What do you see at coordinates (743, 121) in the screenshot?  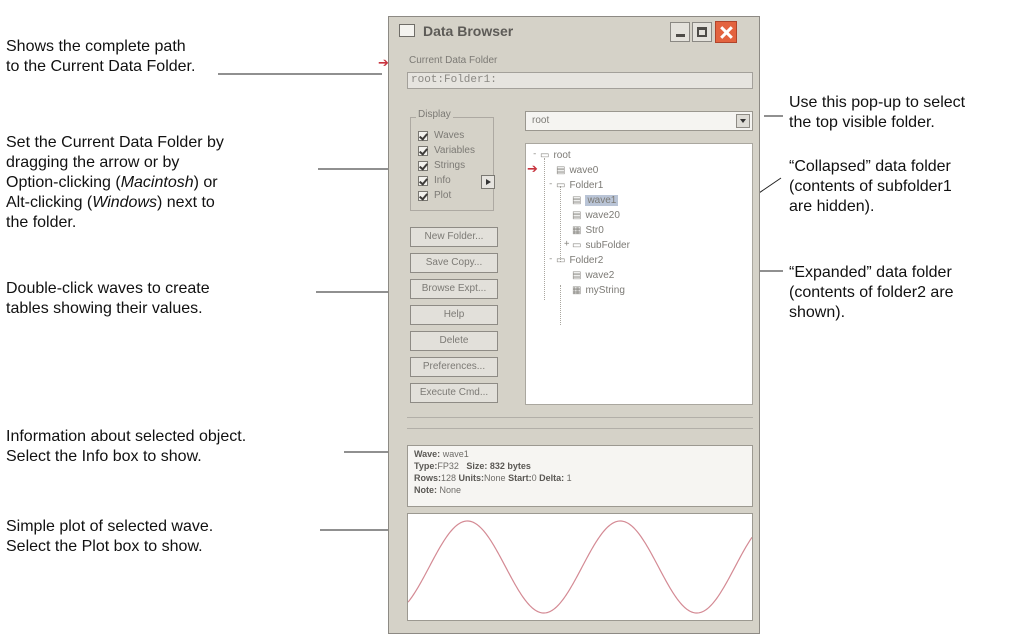 I see `chevron-down-icon` at bounding box center [743, 121].